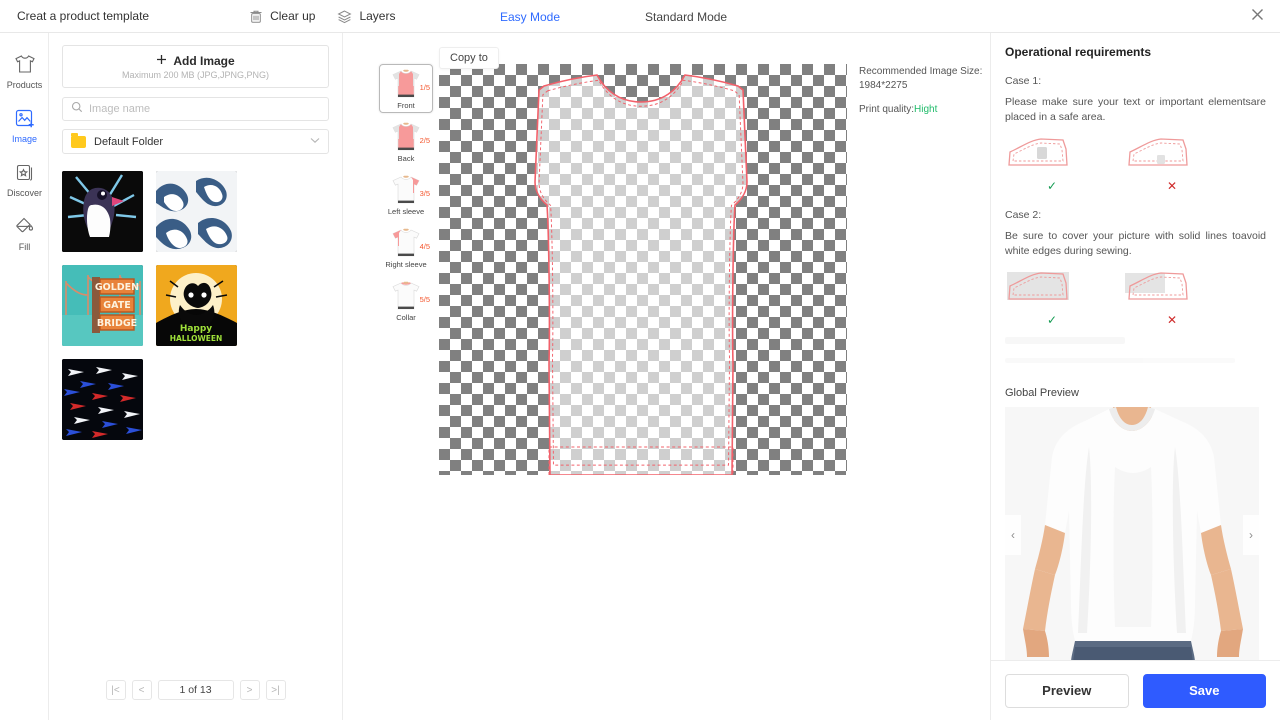 The height and width of the screenshot is (720, 1280). I want to click on view-item-front: 1/5 Front, so click(406, 88).